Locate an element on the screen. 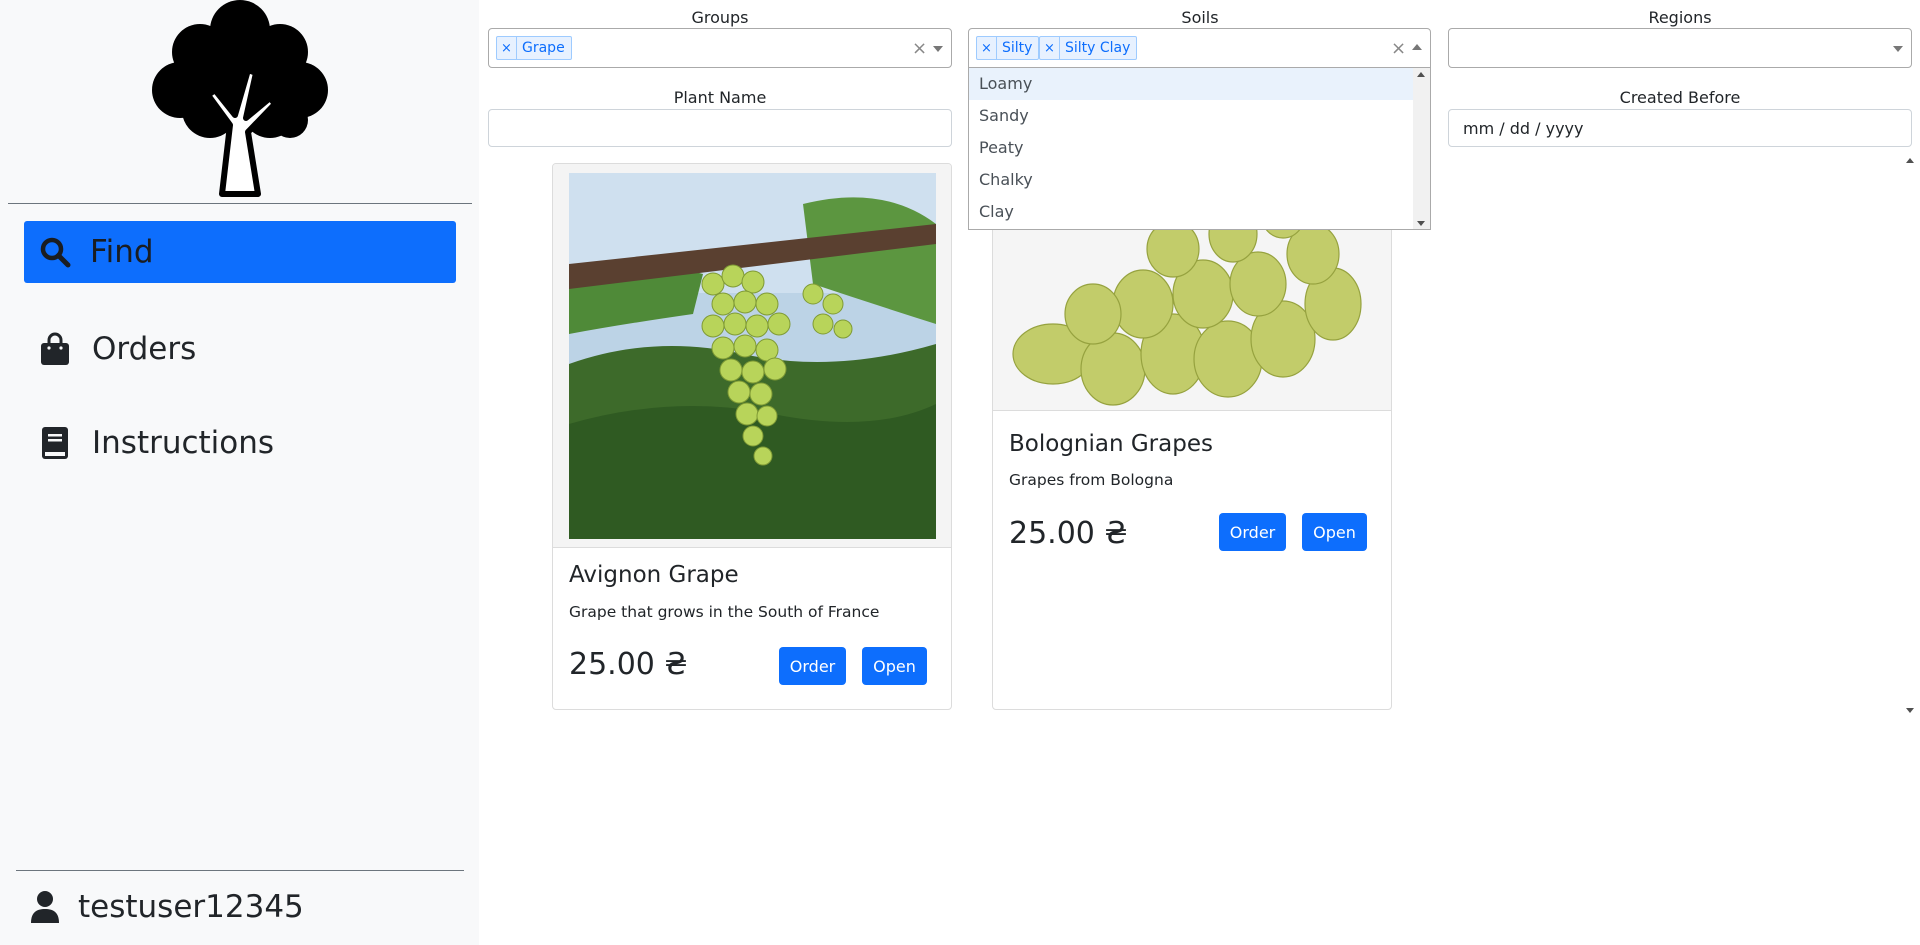 Image resolution: width=1920 pixels, height=945 pixels. product-name: Avignon Grape is located at coordinates (654, 575).